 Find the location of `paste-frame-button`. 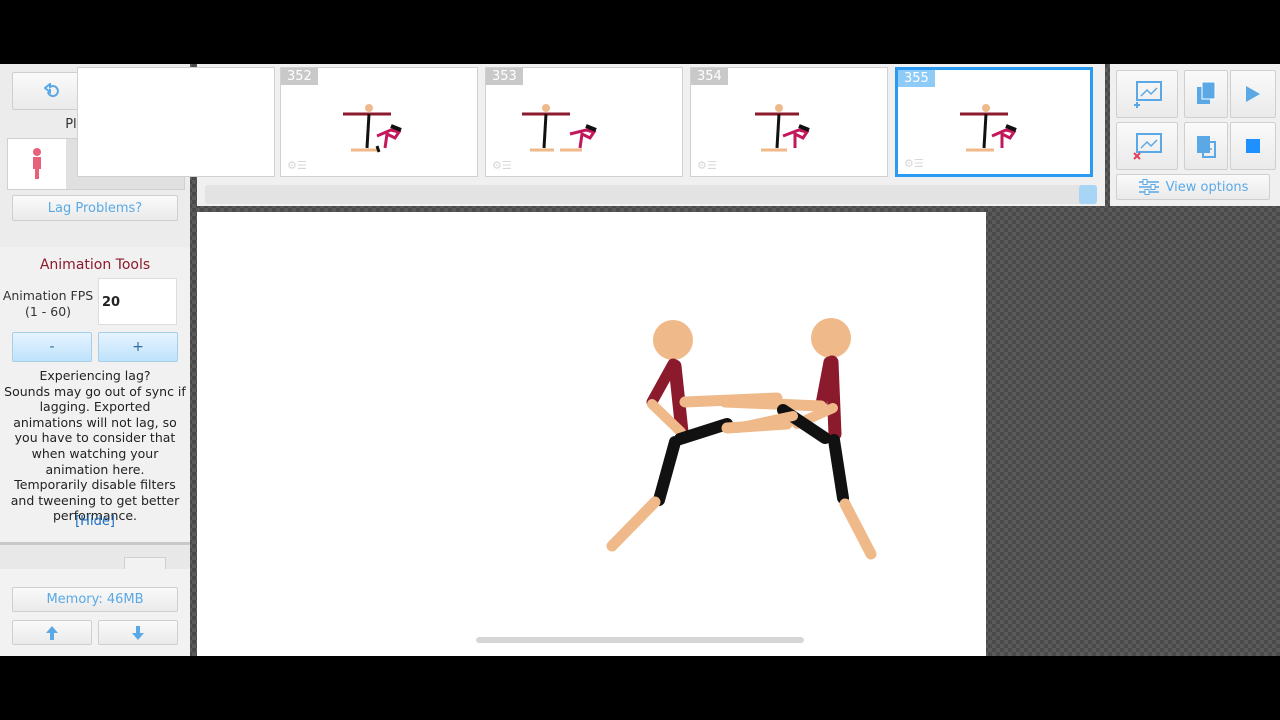

paste-frame-button is located at coordinates (1206, 146).